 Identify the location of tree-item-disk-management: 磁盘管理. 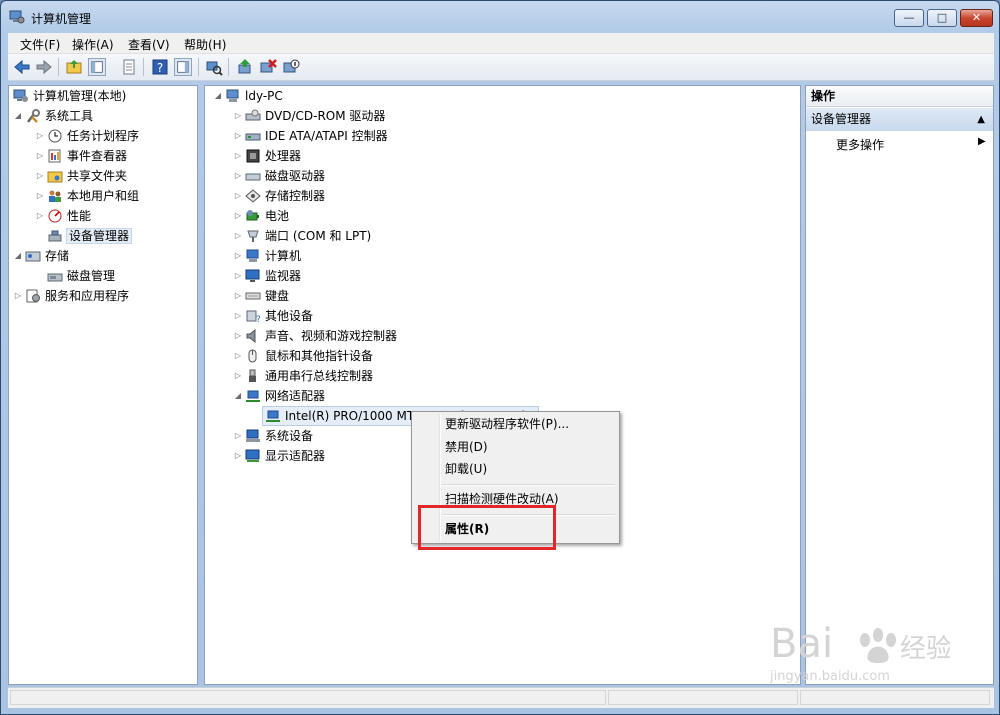
(80, 276).